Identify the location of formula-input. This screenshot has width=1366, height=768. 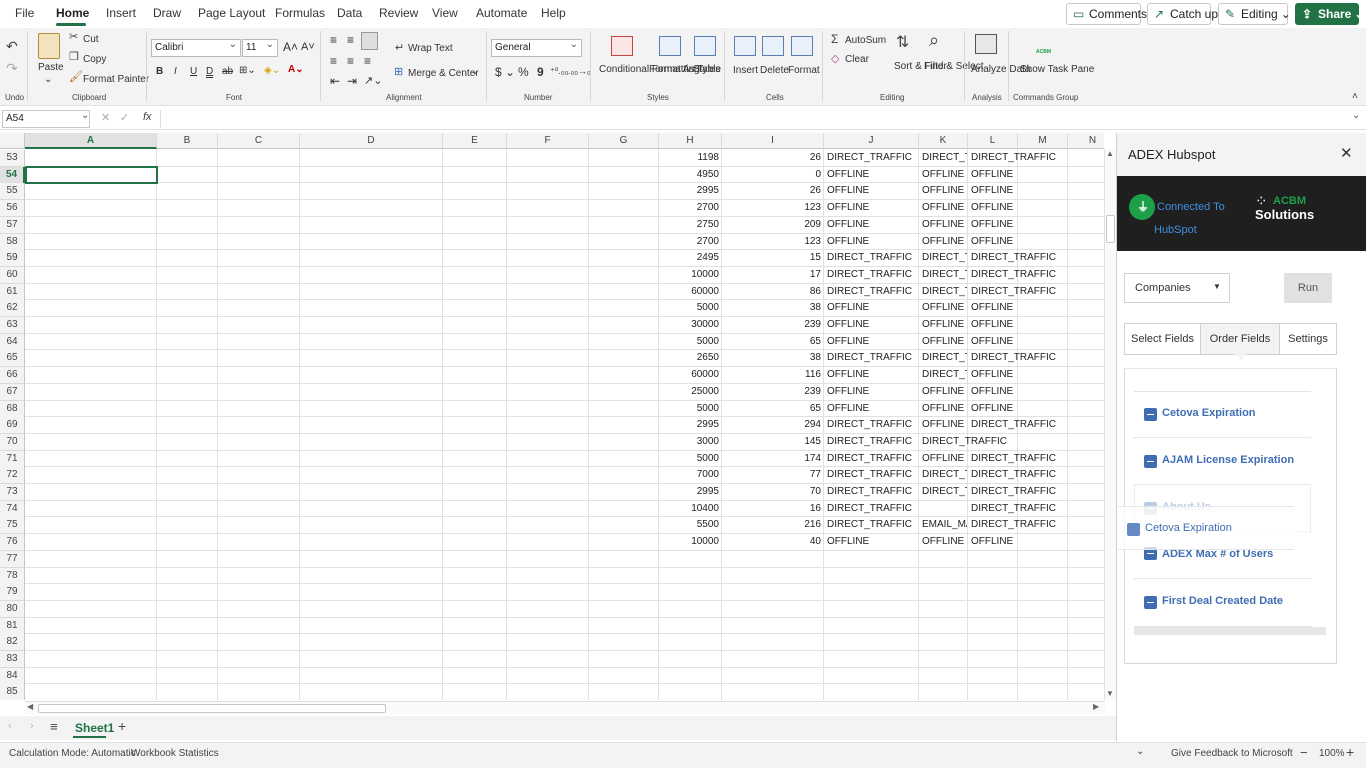
(755, 119).